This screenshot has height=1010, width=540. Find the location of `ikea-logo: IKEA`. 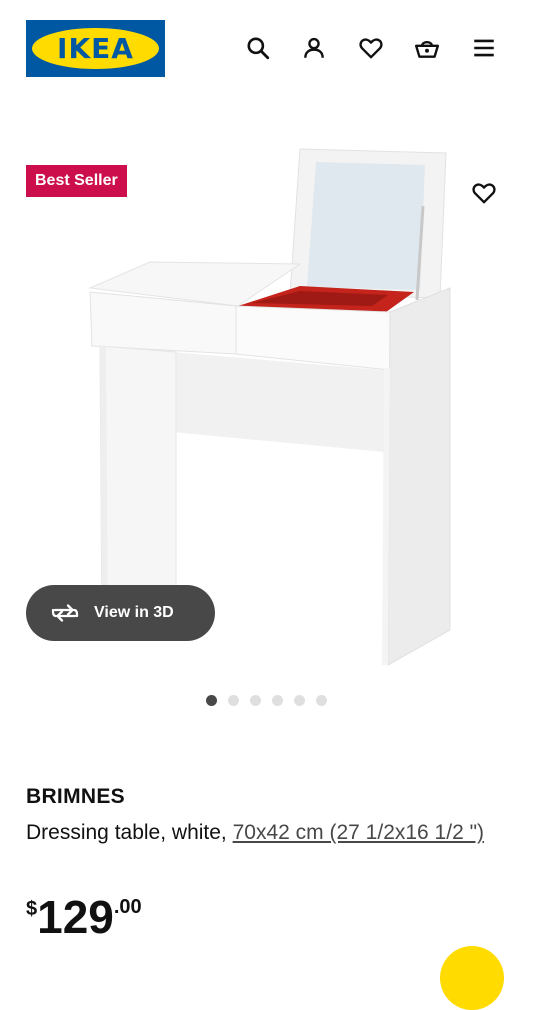

ikea-logo: IKEA is located at coordinates (95, 48).